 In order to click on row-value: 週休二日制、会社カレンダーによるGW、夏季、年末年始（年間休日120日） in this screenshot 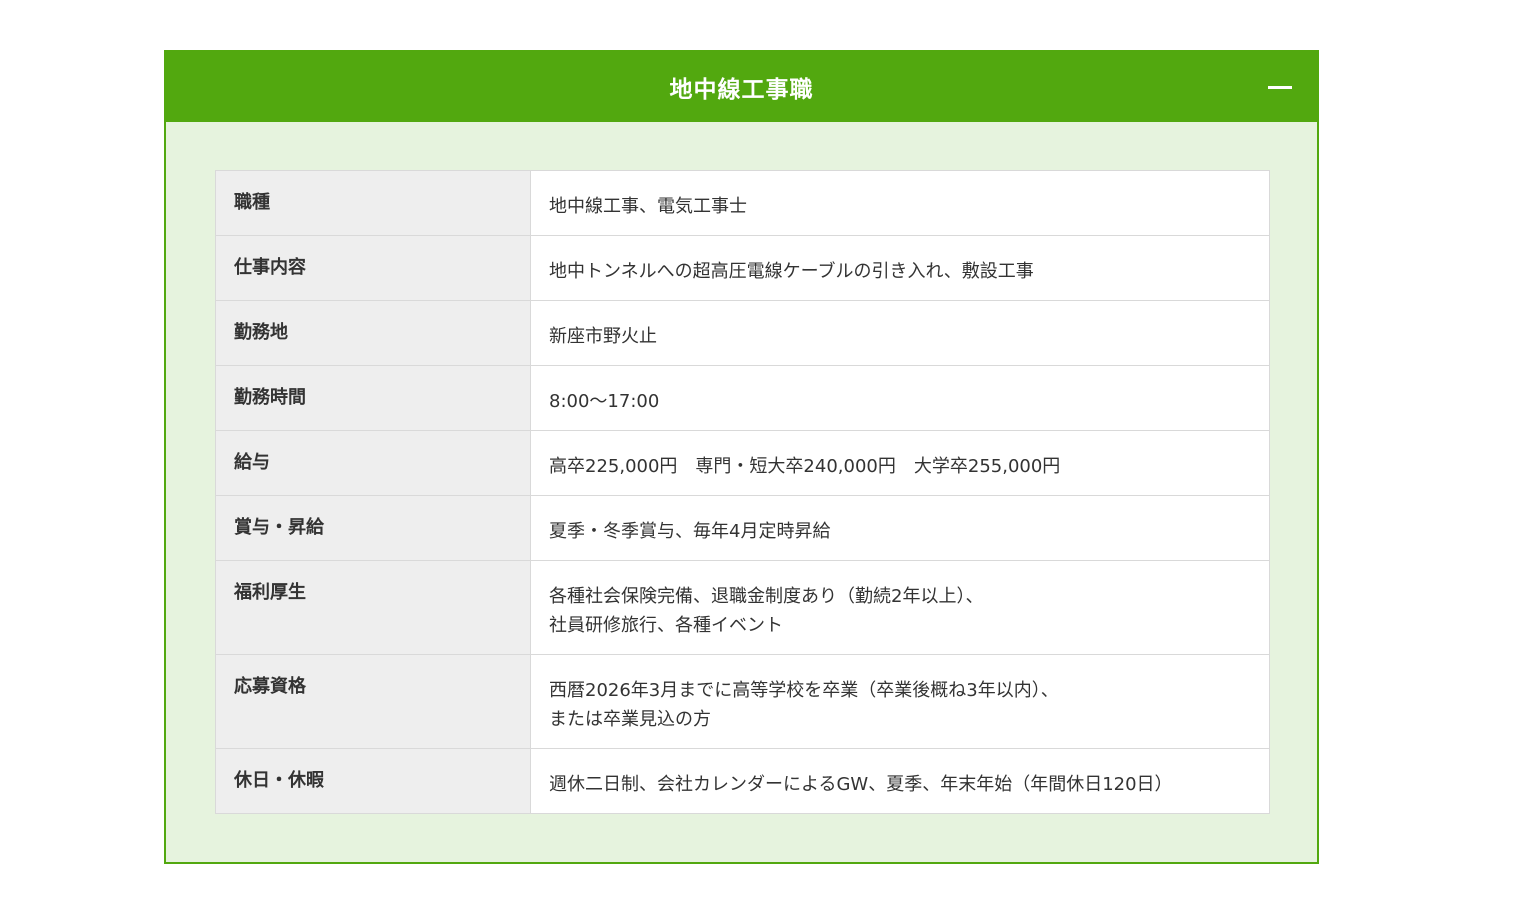, I will do `click(900, 781)`.